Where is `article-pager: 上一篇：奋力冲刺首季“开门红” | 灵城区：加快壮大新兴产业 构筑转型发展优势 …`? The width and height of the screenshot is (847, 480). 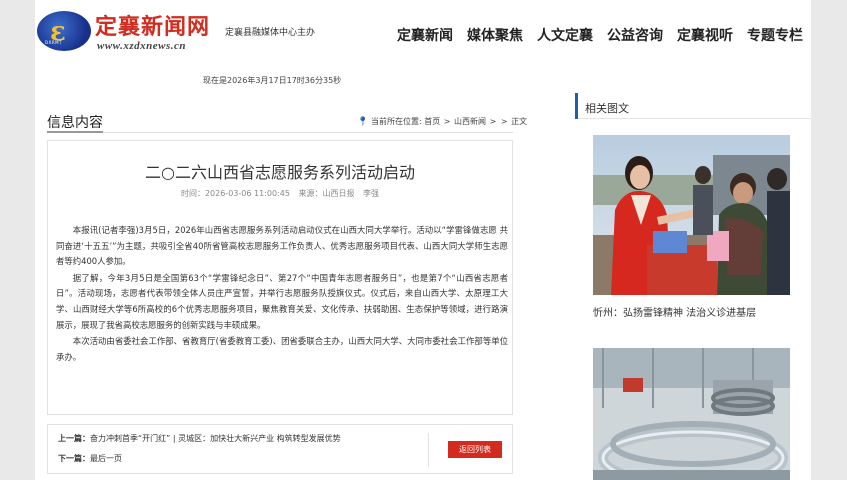 article-pager: 上一篇：奋力冲刺首季“开门红” | 灵城区：加快壮大新兴产业 构筑转型发展优势 … is located at coordinates (280, 449).